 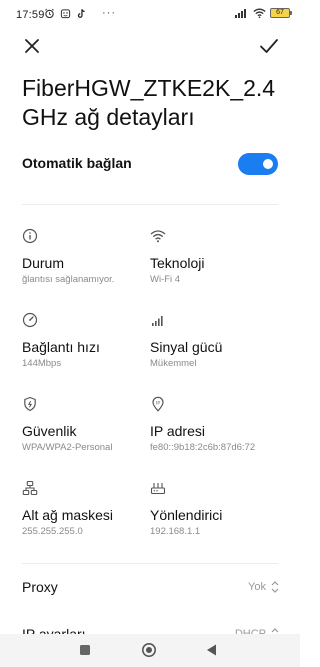 I want to click on detail-label: Durum, so click(x=43, y=263).